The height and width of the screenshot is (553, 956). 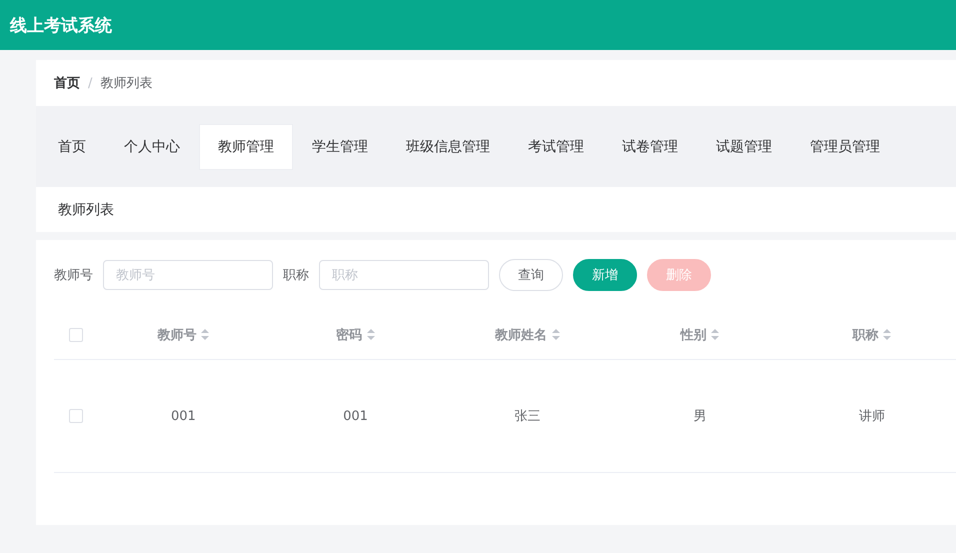 I want to click on filter-input: 职称, so click(x=404, y=275).